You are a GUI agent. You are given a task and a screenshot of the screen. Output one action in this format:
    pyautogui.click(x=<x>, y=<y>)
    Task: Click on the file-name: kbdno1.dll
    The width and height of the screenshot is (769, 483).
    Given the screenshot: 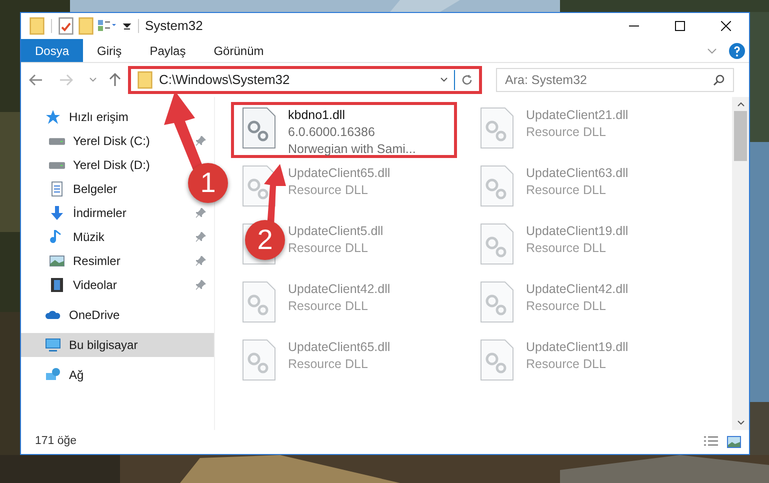 What is the action you would take?
    pyautogui.click(x=317, y=115)
    